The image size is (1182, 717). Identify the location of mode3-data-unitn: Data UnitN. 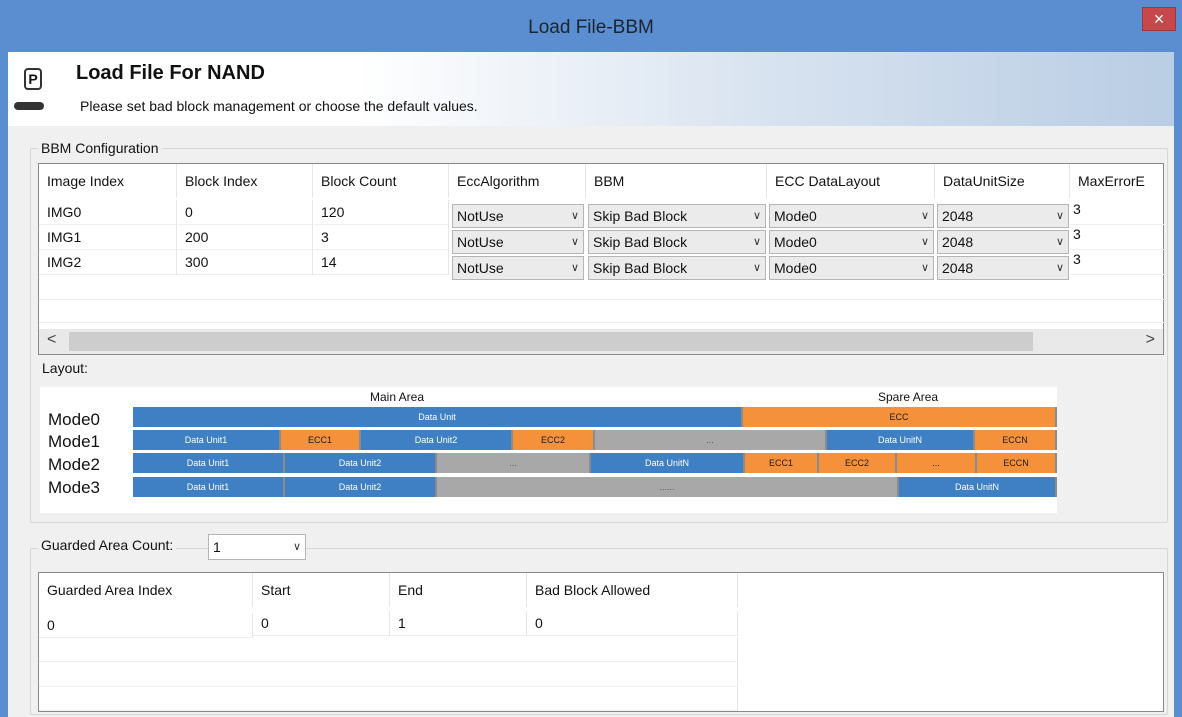
(978, 487).